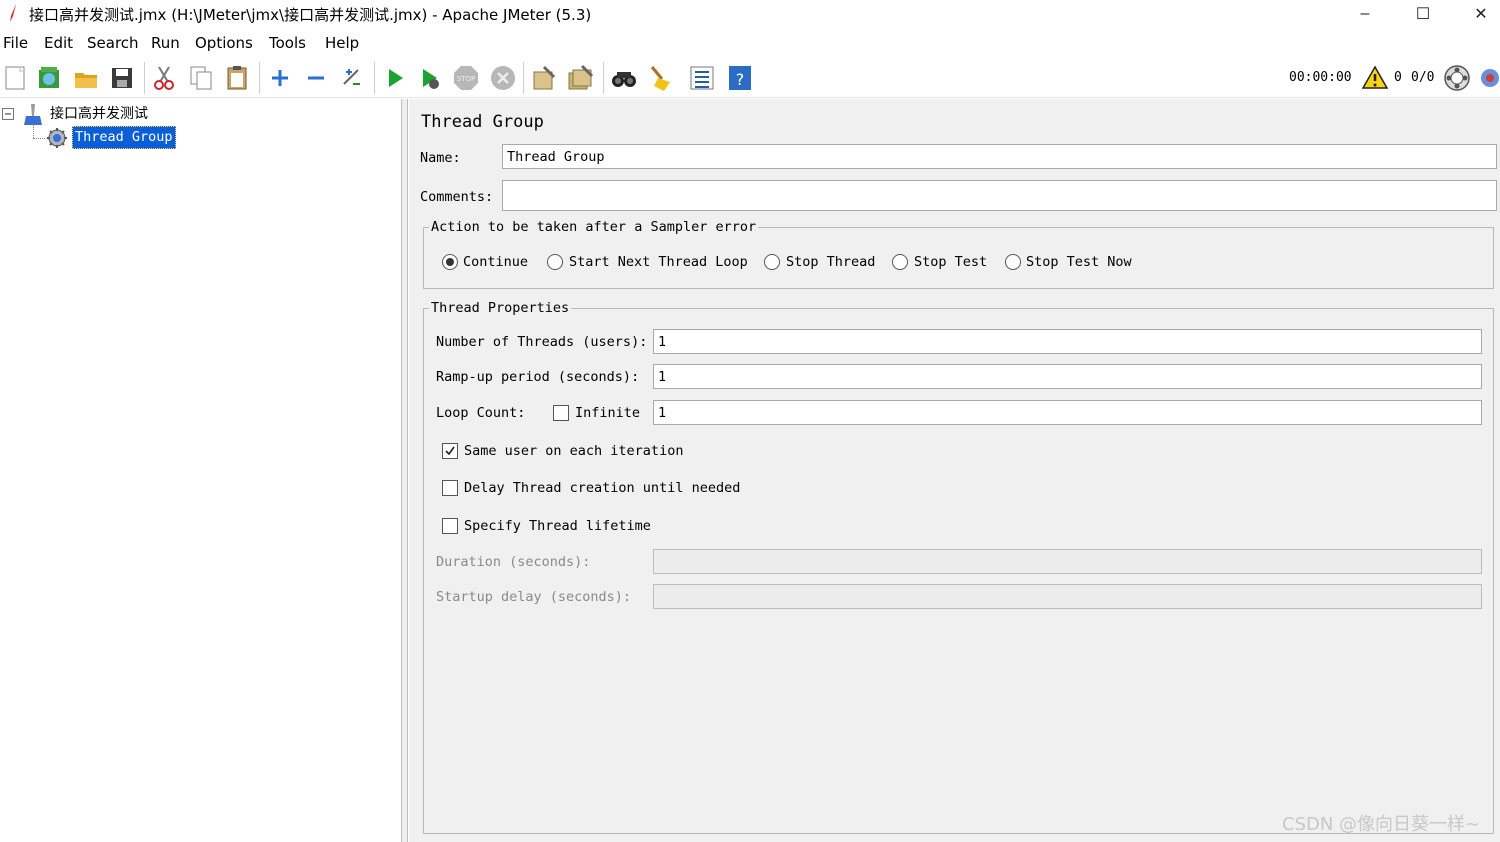 This screenshot has height=842, width=1500. Describe the element at coordinates (224, 43) in the screenshot. I see `menu-options: Options` at that location.